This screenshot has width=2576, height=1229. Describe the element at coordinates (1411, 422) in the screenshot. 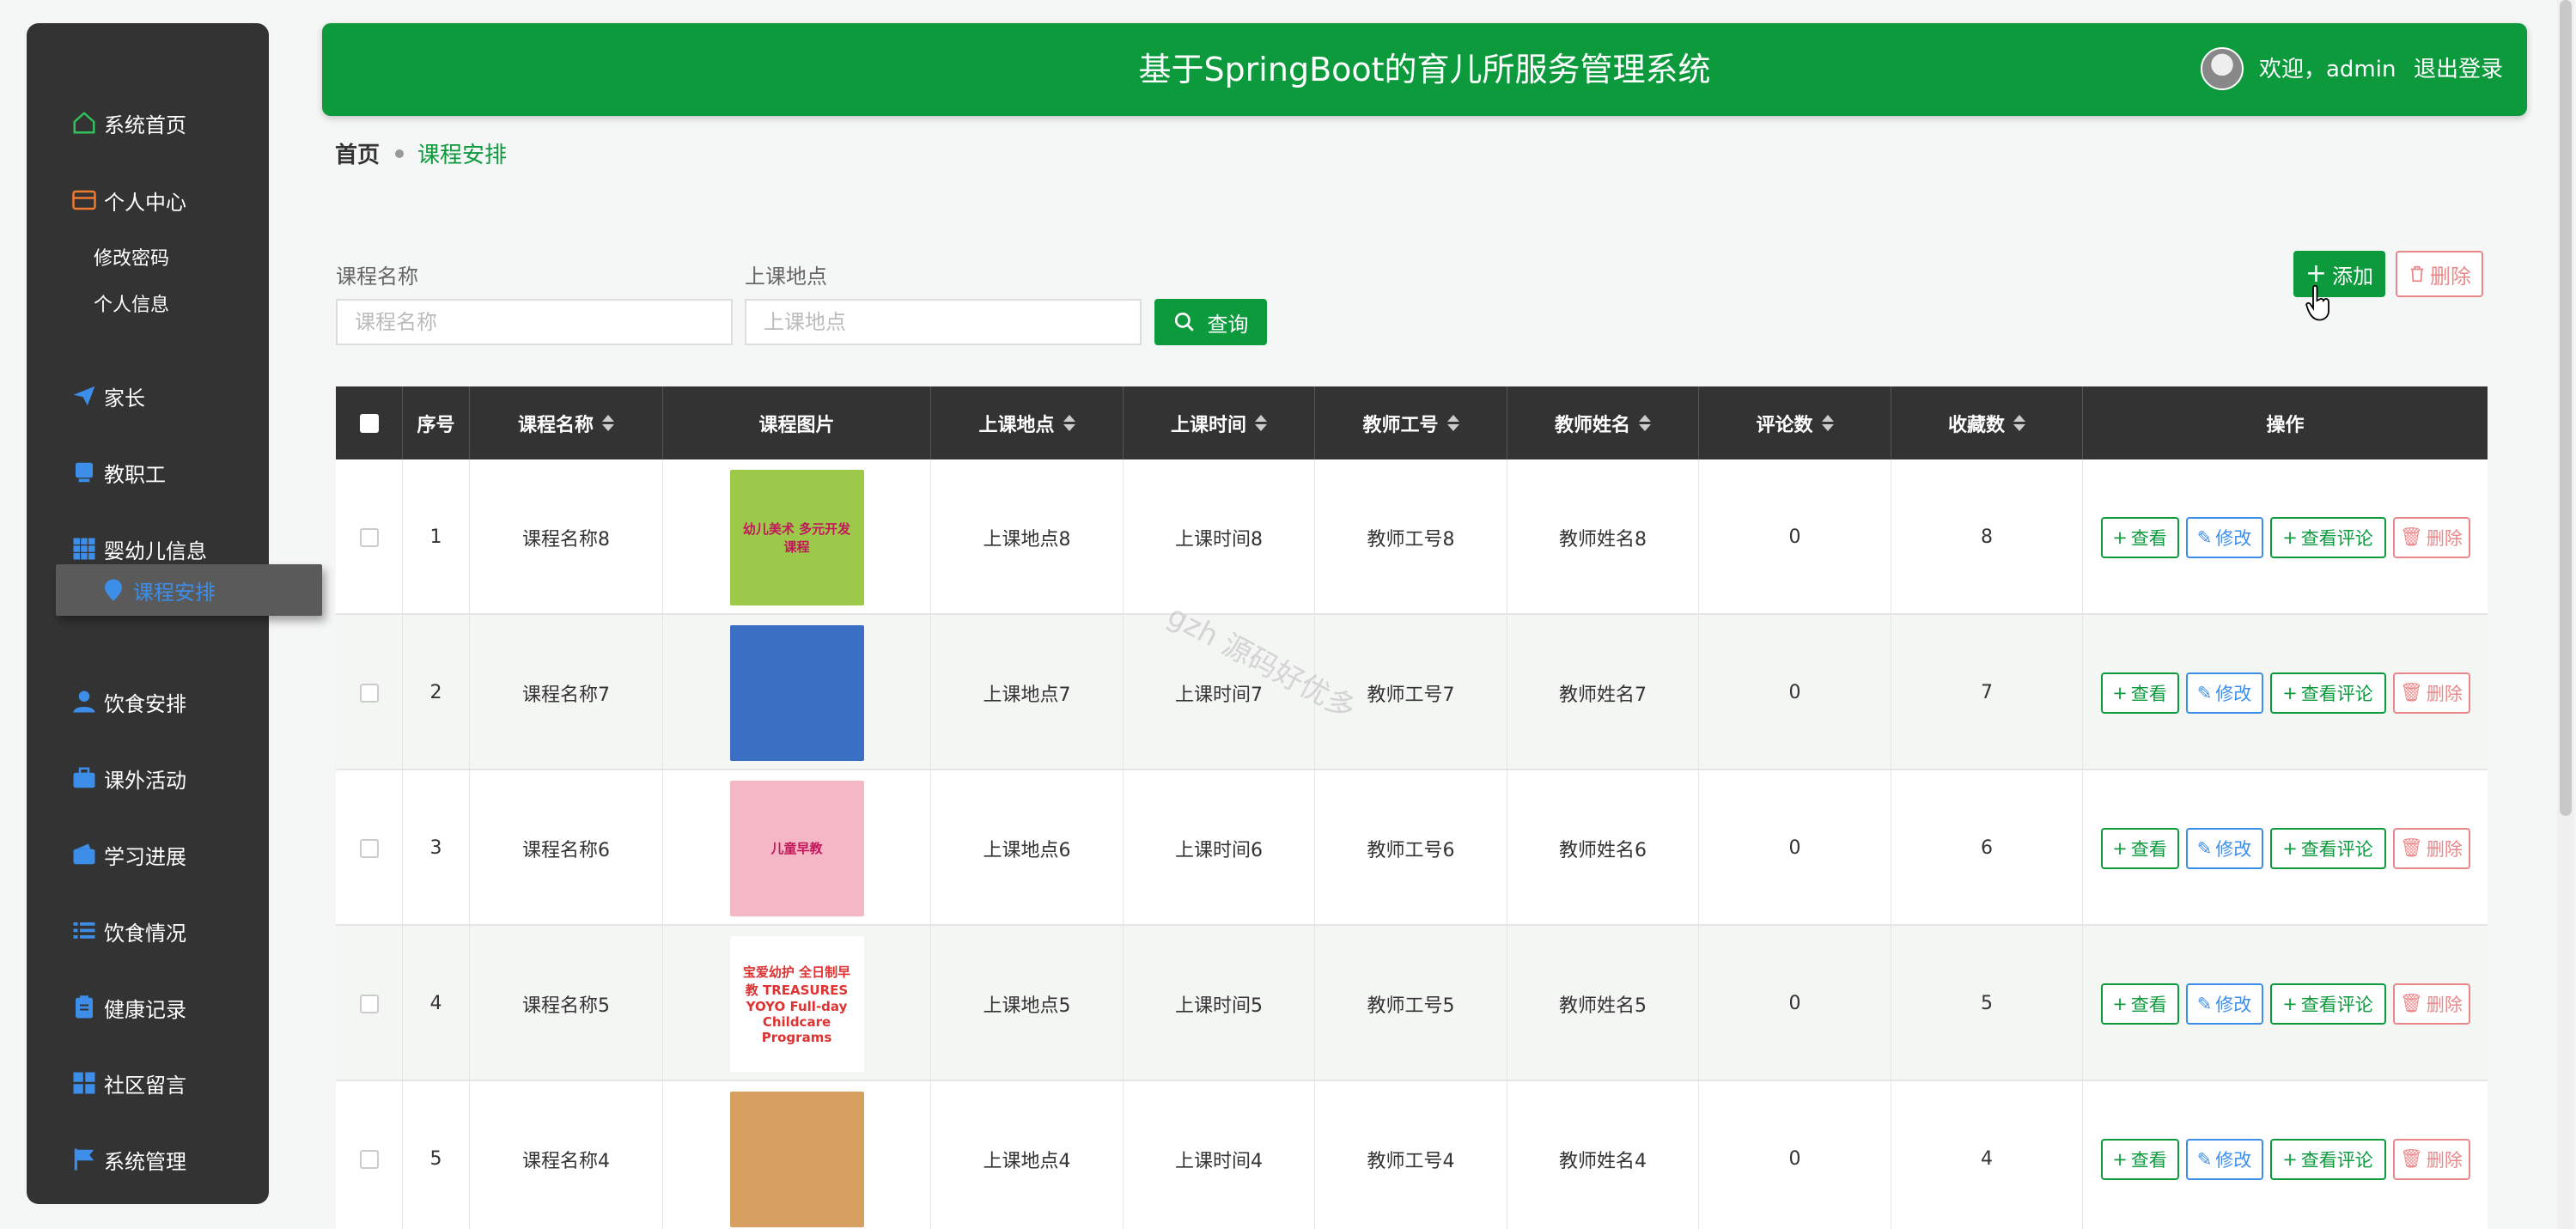

I see `col-teacher-no: 教师工号` at that location.